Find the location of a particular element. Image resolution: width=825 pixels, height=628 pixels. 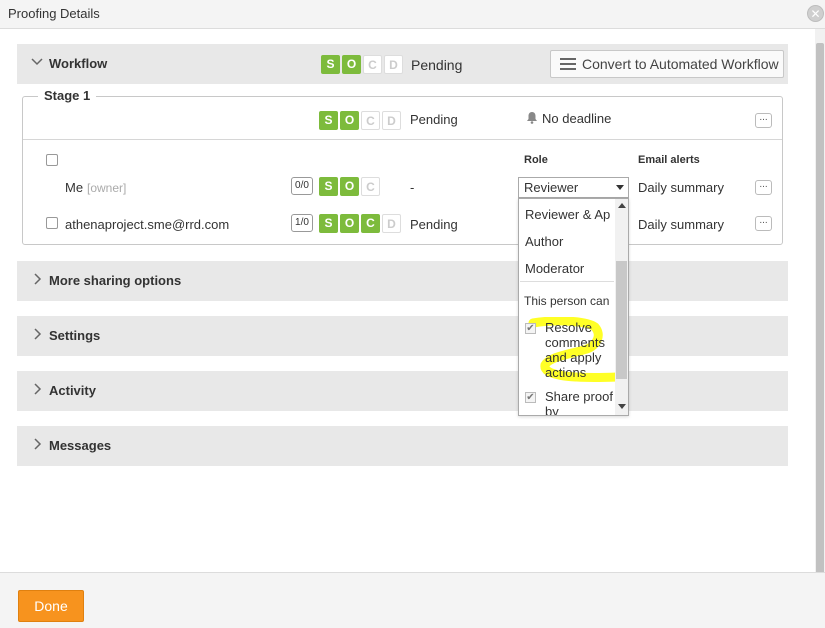

caret-down-icon is located at coordinates (620, 187).